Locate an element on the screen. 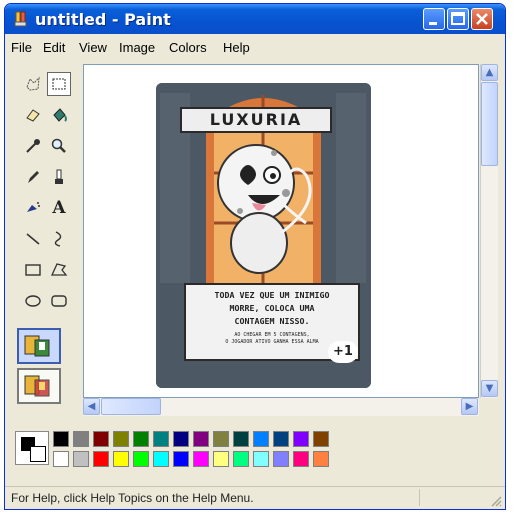  curve-icon is located at coordinates (58, 239).